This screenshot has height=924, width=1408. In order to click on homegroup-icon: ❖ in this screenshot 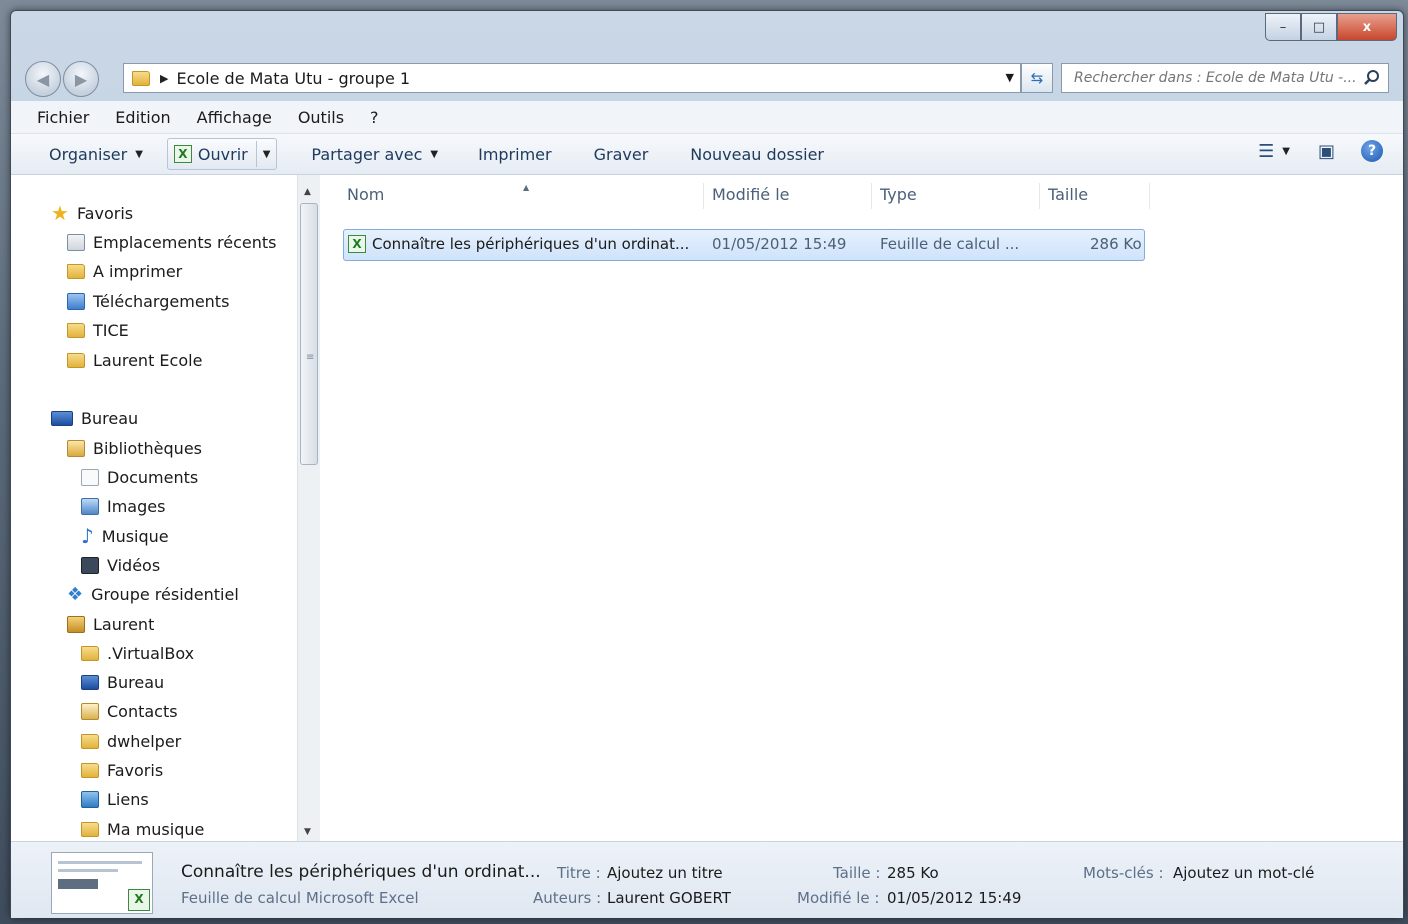, I will do `click(75, 594)`.